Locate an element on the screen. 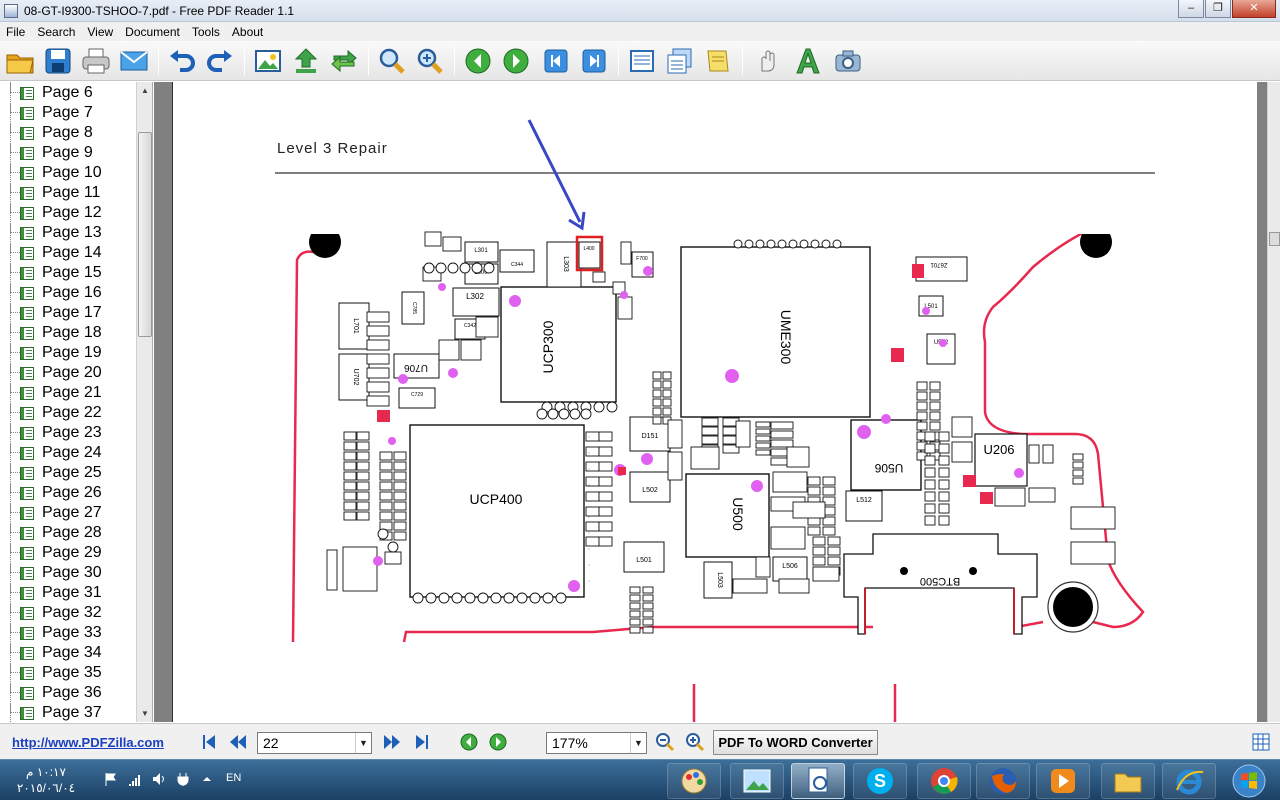 The image size is (1280, 800). tree-item-page: Page 26 is located at coordinates (68, 493).